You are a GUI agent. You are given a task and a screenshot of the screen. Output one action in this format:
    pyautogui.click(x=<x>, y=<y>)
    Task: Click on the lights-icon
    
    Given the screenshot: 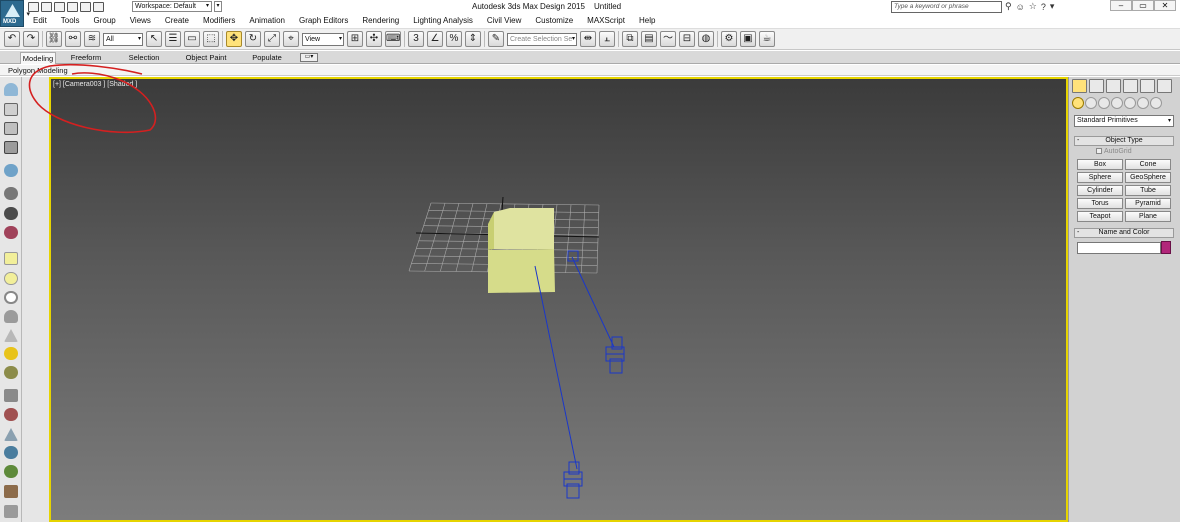 What is the action you would take?
    pyautogui.click(x=1104, y=103)
    